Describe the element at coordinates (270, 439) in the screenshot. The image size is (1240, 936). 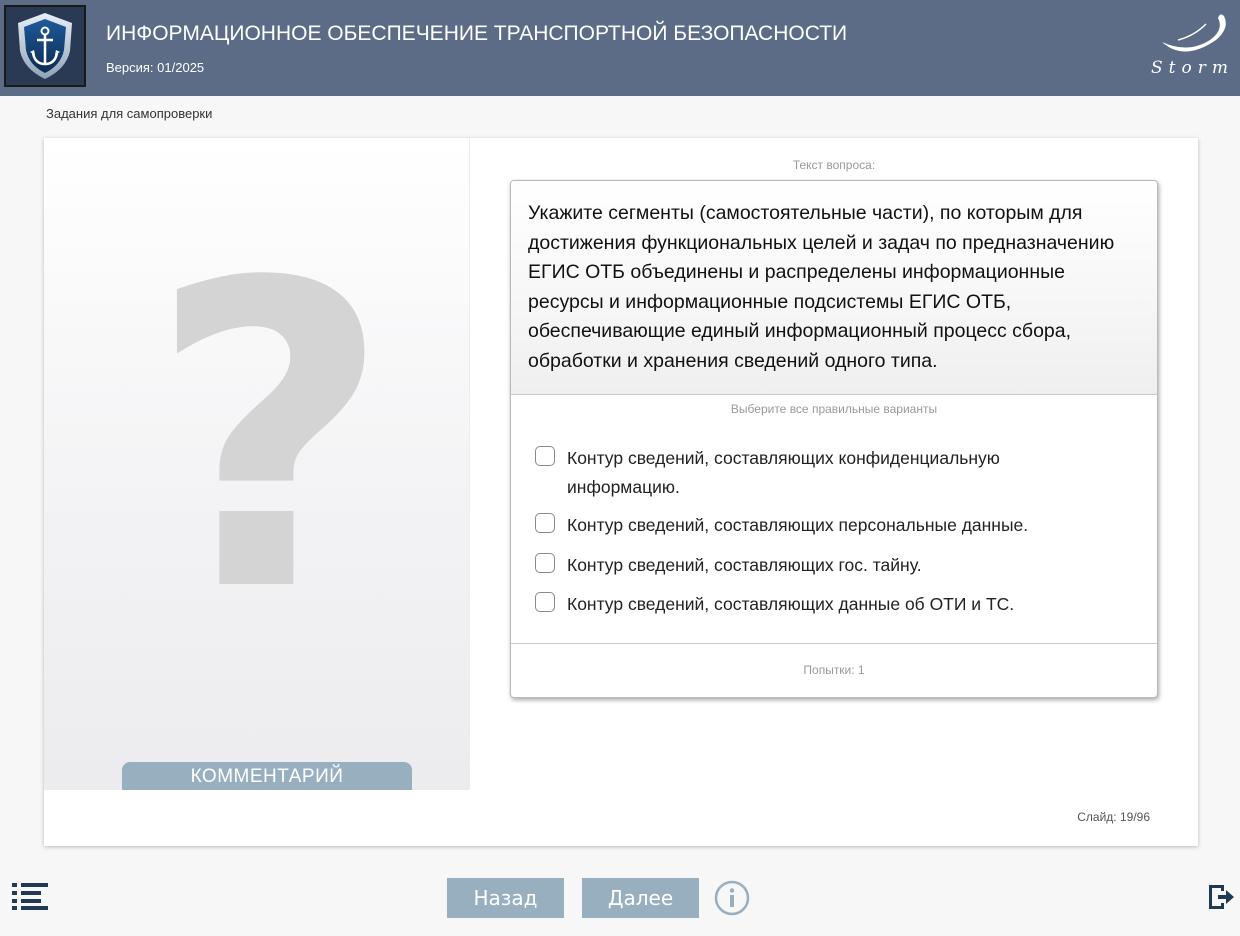
I see `question-mark-icon: ?` at that location.